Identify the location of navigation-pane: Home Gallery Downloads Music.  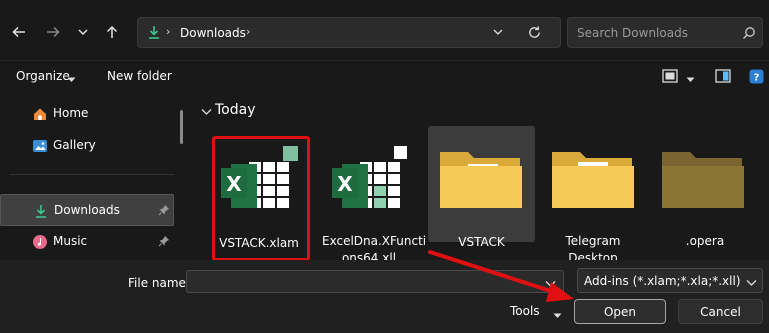
(92, 176).